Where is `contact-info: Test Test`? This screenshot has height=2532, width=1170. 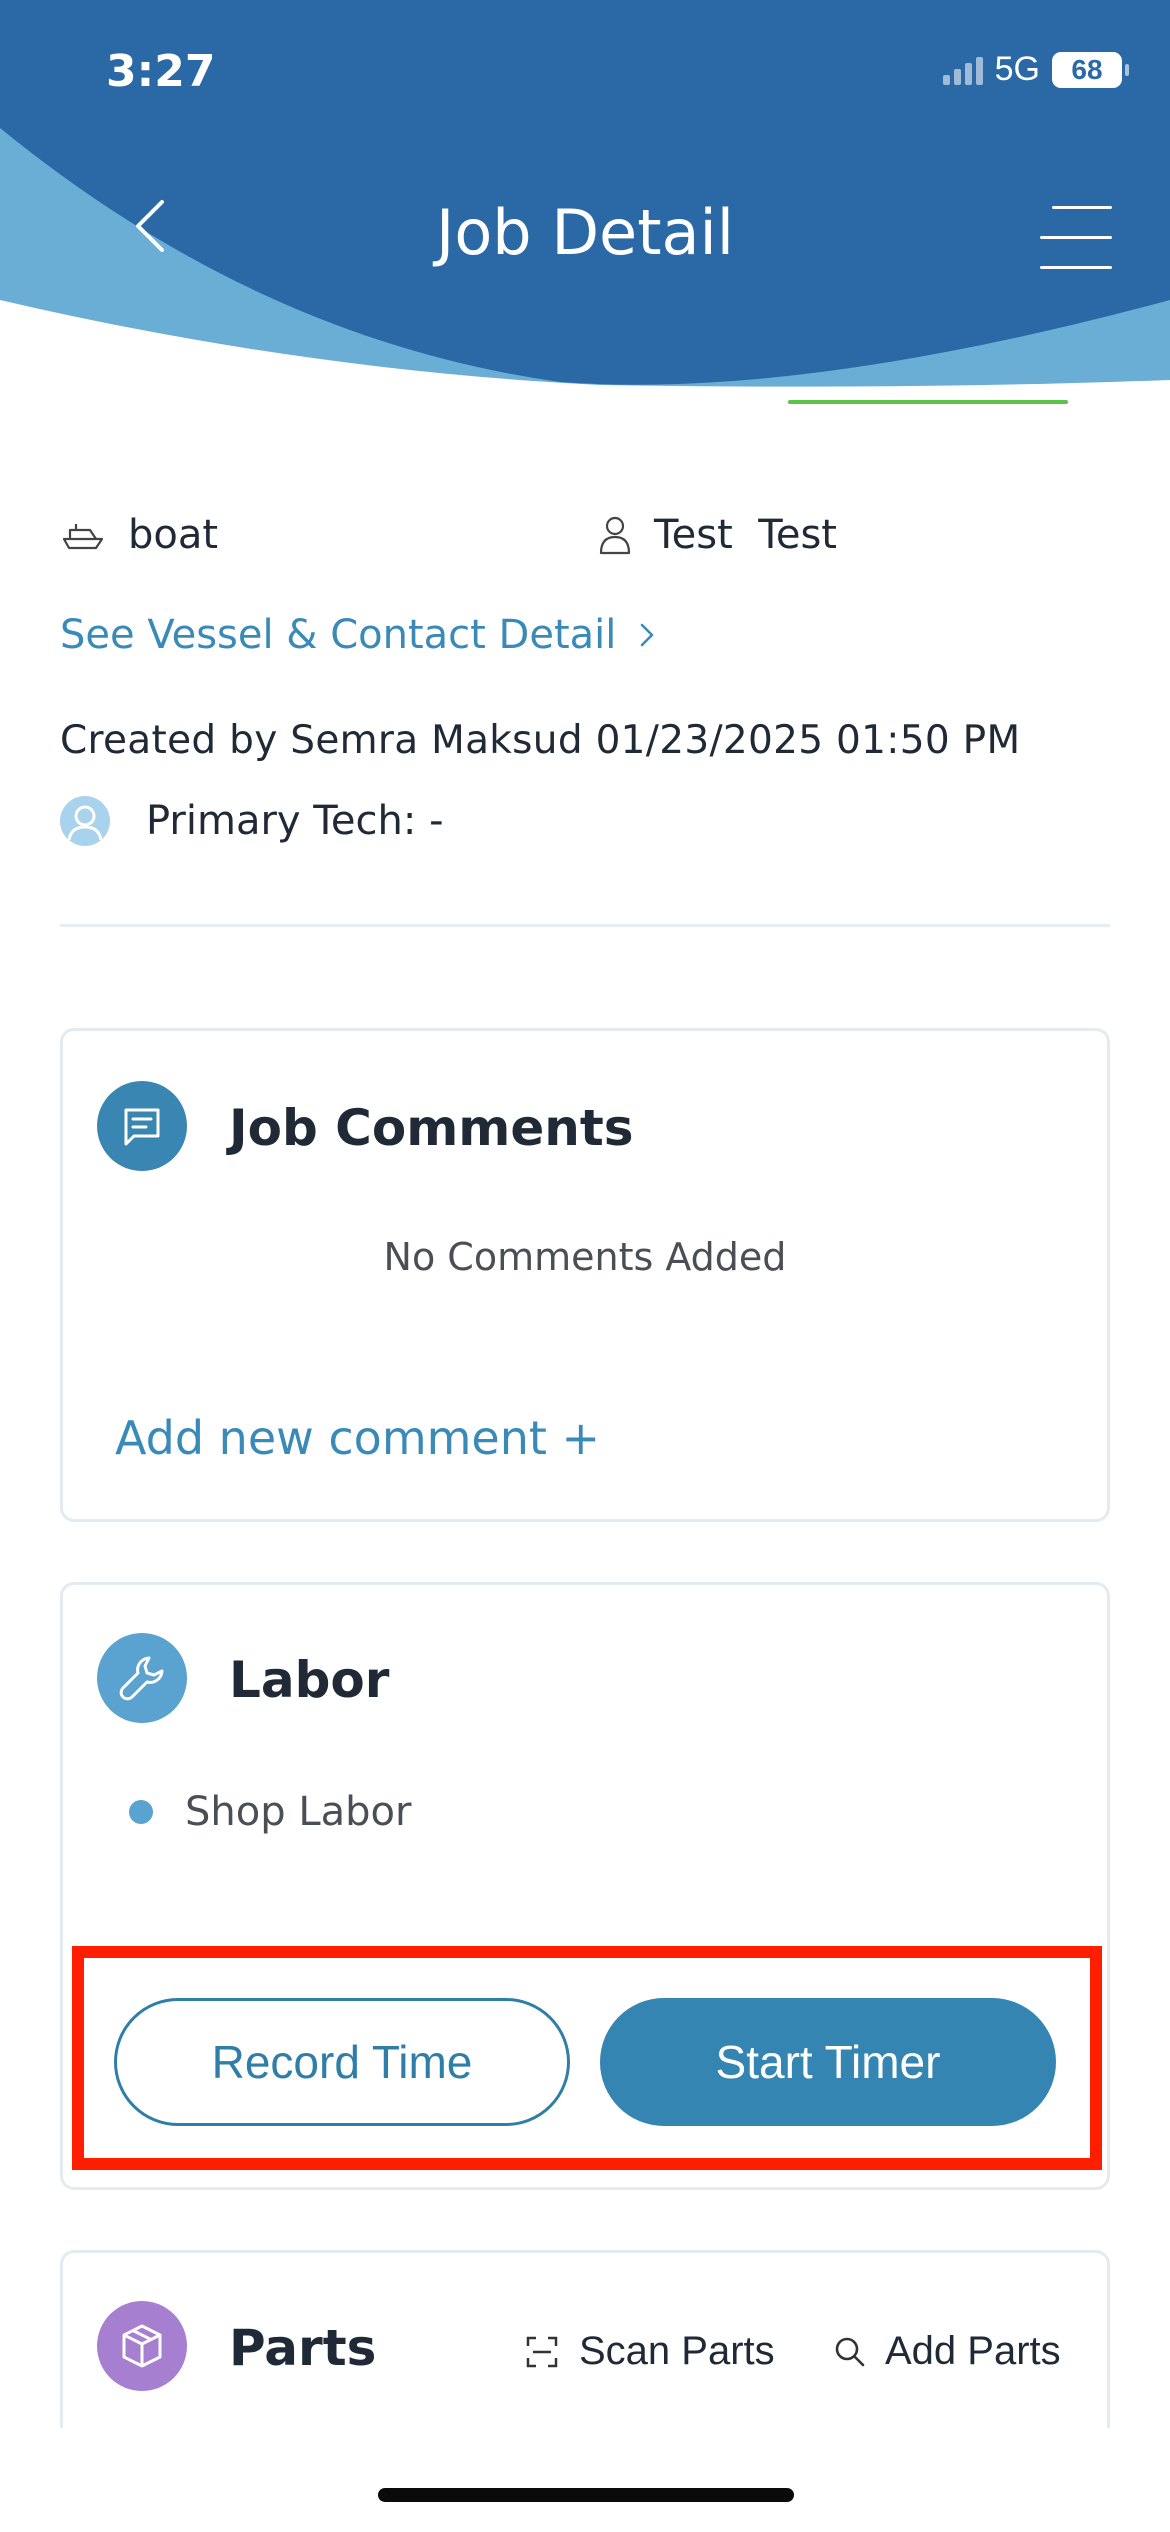
contact-info: Test Test is located at coordinates (717, 535).